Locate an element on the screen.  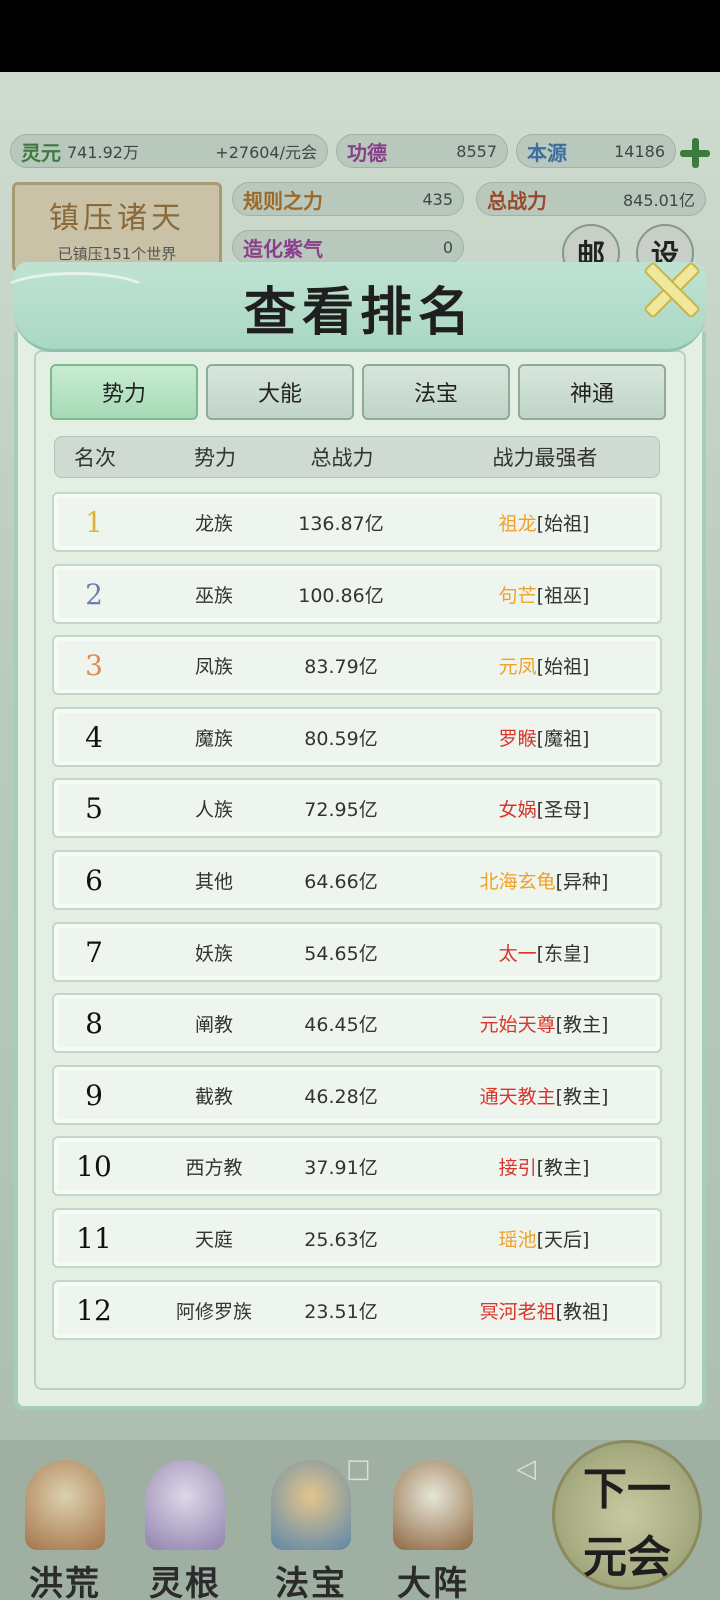
strongest-title: [始祖] is located at coordinates (563, 523).